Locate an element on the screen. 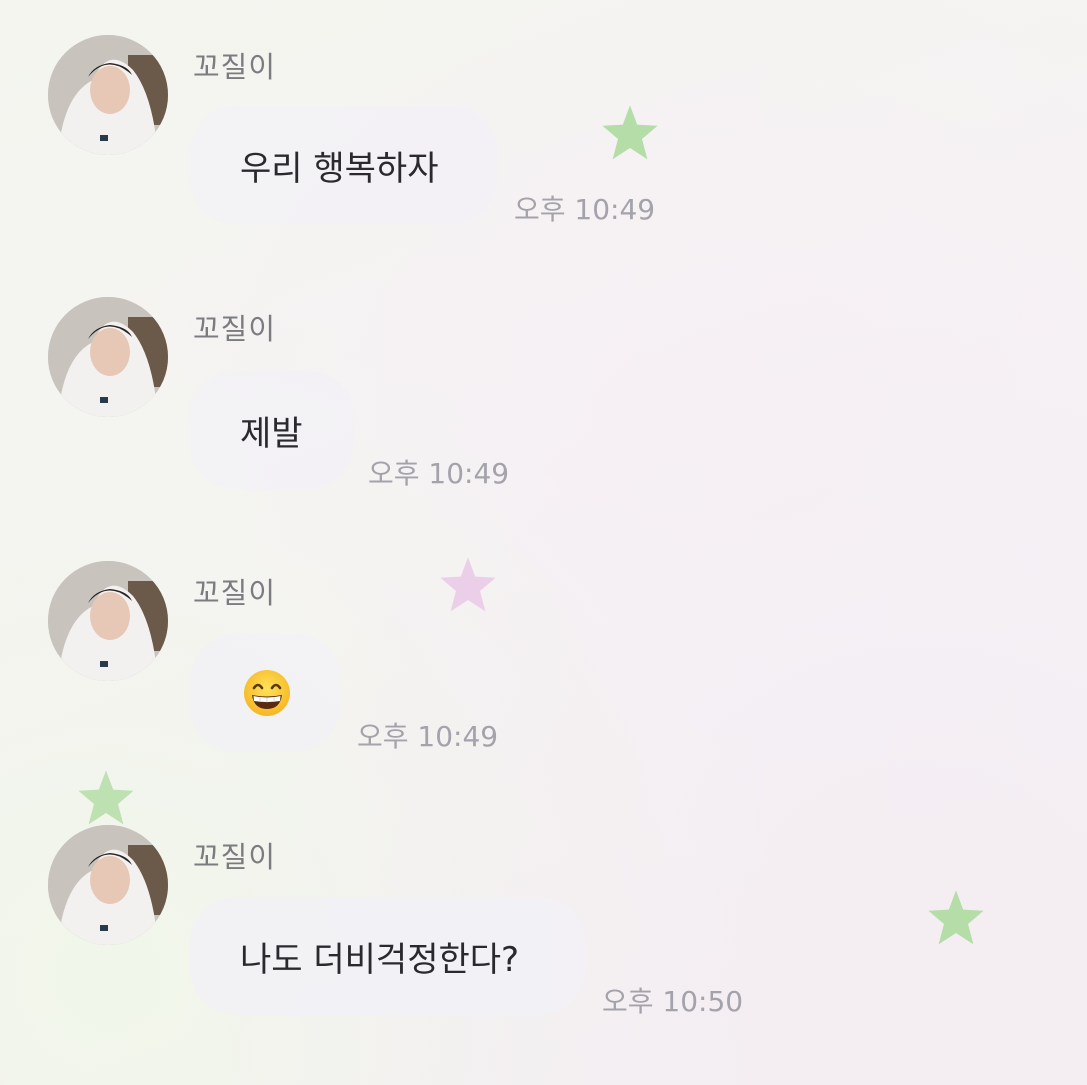 The height and width of the screenshot is (1085, 1087). message-bubble: 제발 is located at coordinates (272, 430).